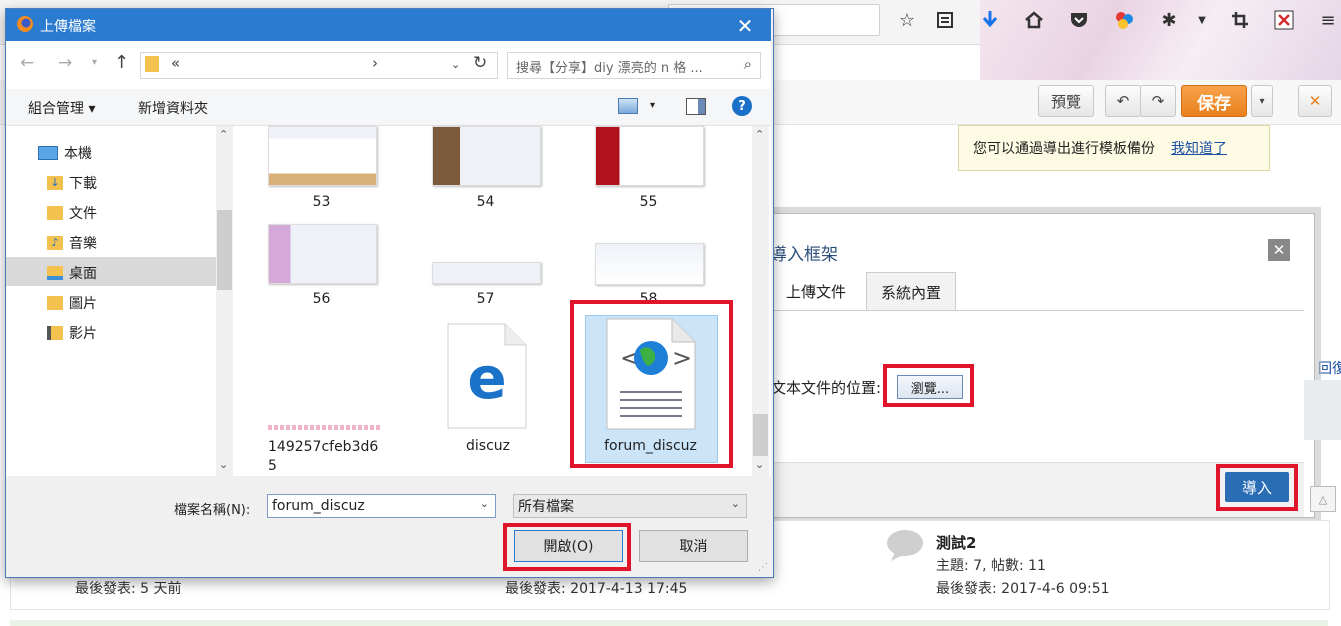 This screenshot has width=1341, height=626. Describe the element at coordinates (83, 184) in the screenshot. I see `nav-label: 下載` at that location.